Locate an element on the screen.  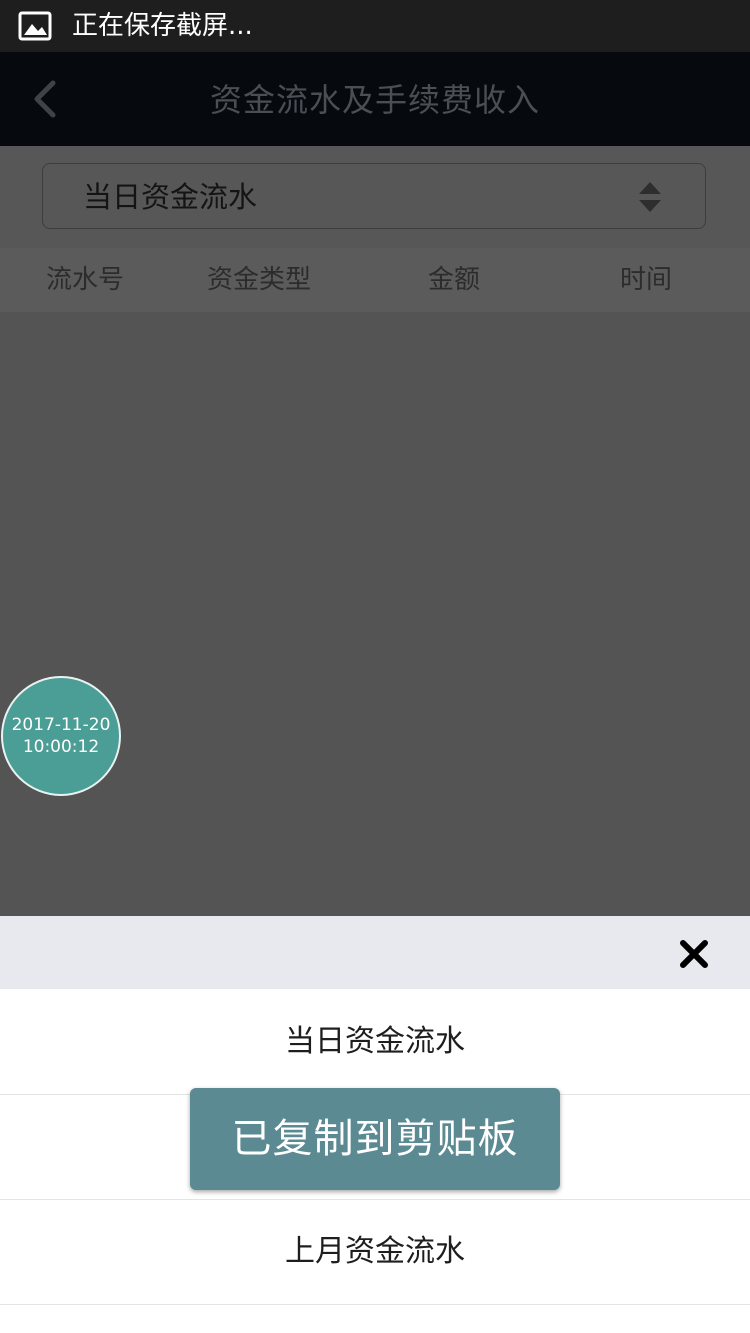
sheet-header is located at coordinates (375, 952).